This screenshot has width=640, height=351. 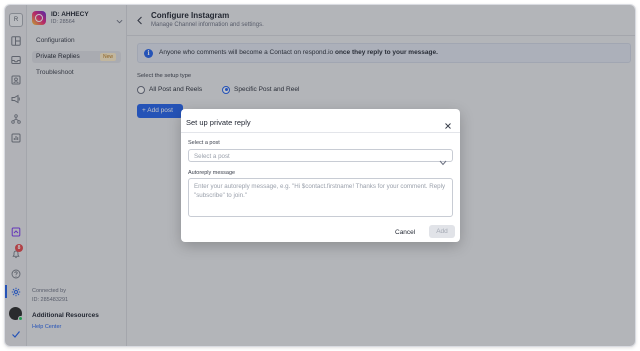 I want to click on add-button: Add, so click(x=442, y=231).